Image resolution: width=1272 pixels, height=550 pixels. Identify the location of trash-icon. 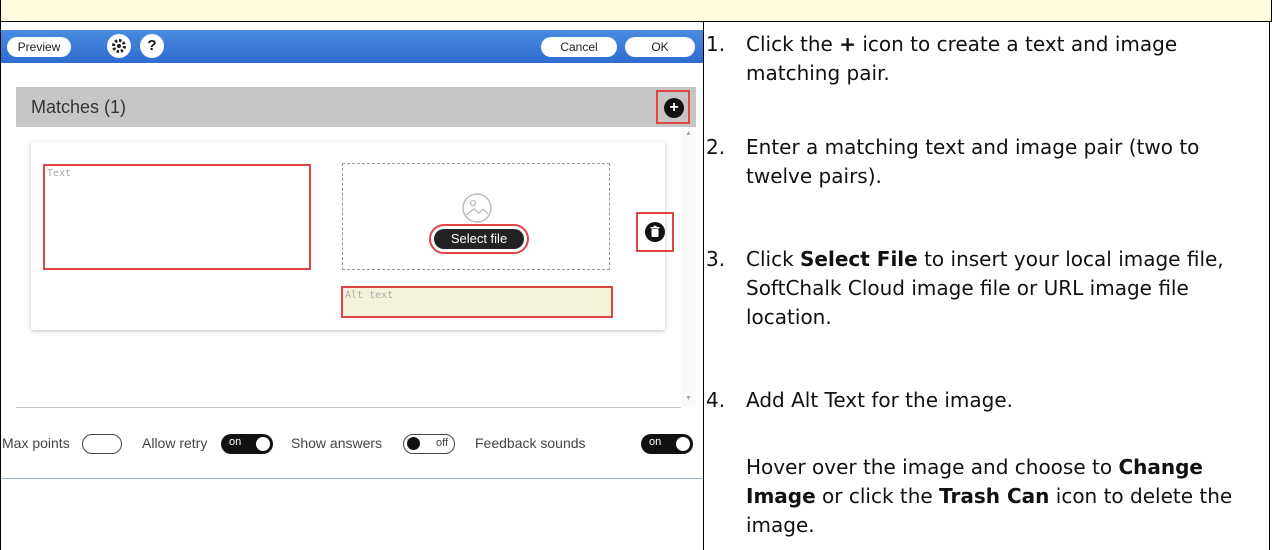
(655, 232).